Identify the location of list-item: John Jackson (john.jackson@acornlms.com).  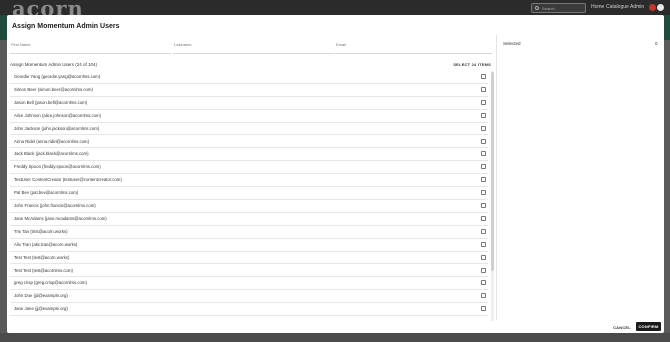
(249, 129).